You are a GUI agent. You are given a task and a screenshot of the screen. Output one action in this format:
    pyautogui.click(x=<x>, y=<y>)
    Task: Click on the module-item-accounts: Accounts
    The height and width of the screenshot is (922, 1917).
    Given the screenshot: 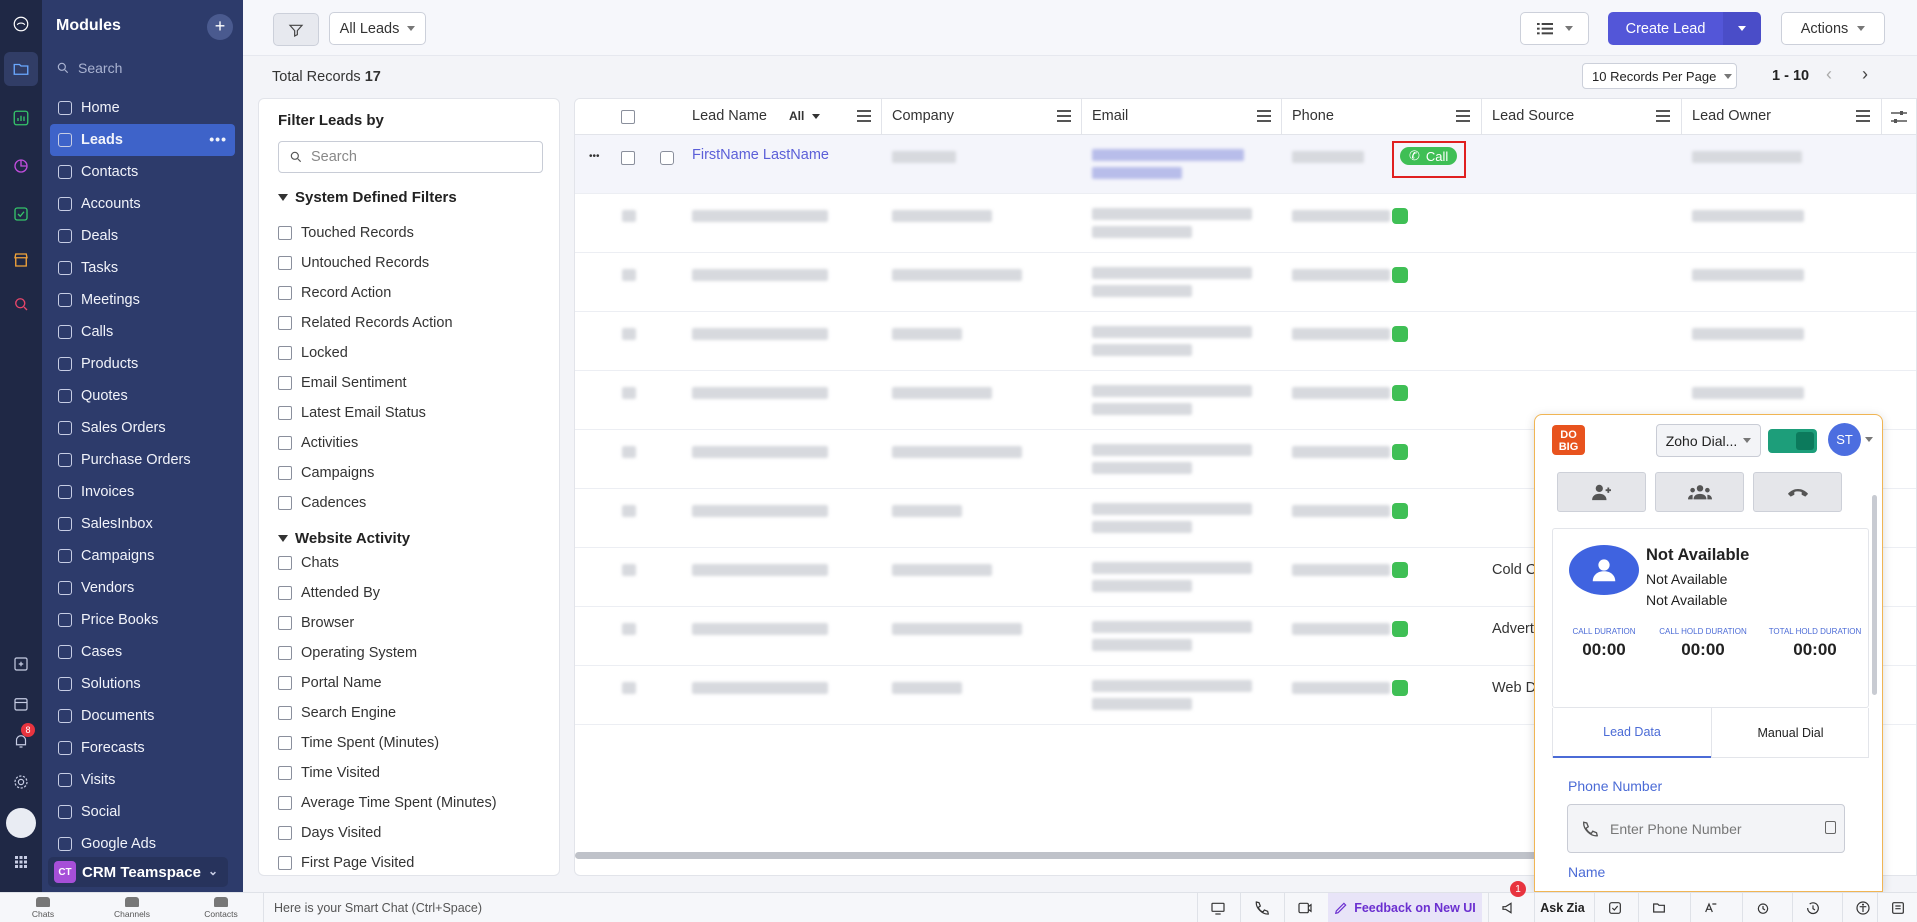 What is the action you would take?
    pyautogui.click(x=142, y=204)
    